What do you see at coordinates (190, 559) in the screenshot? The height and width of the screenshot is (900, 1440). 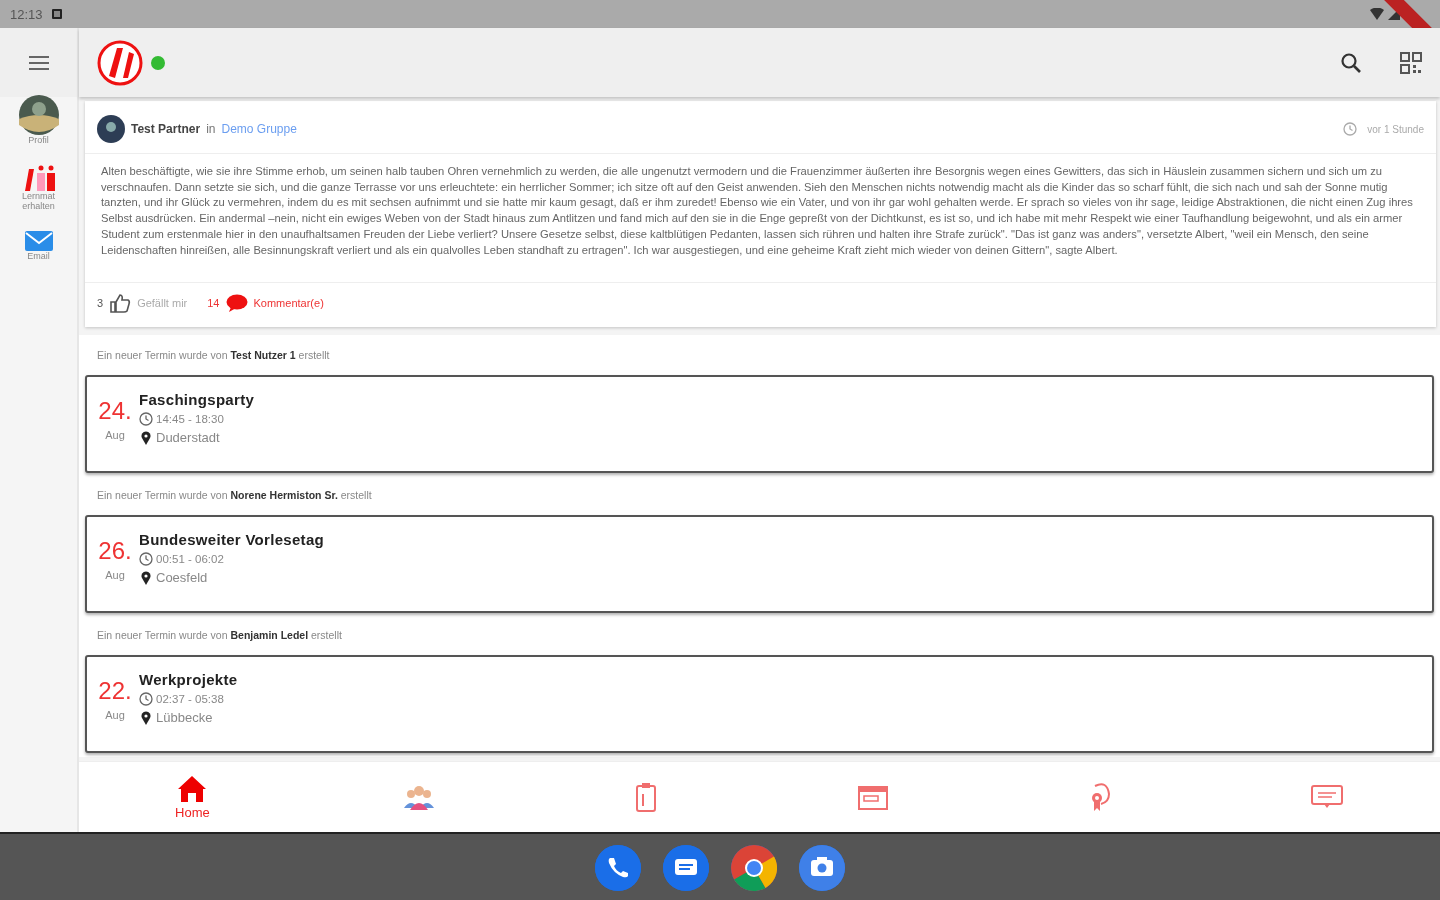 I see `event-time: 00:51 - 06:02` at bounding box center [190, 559].